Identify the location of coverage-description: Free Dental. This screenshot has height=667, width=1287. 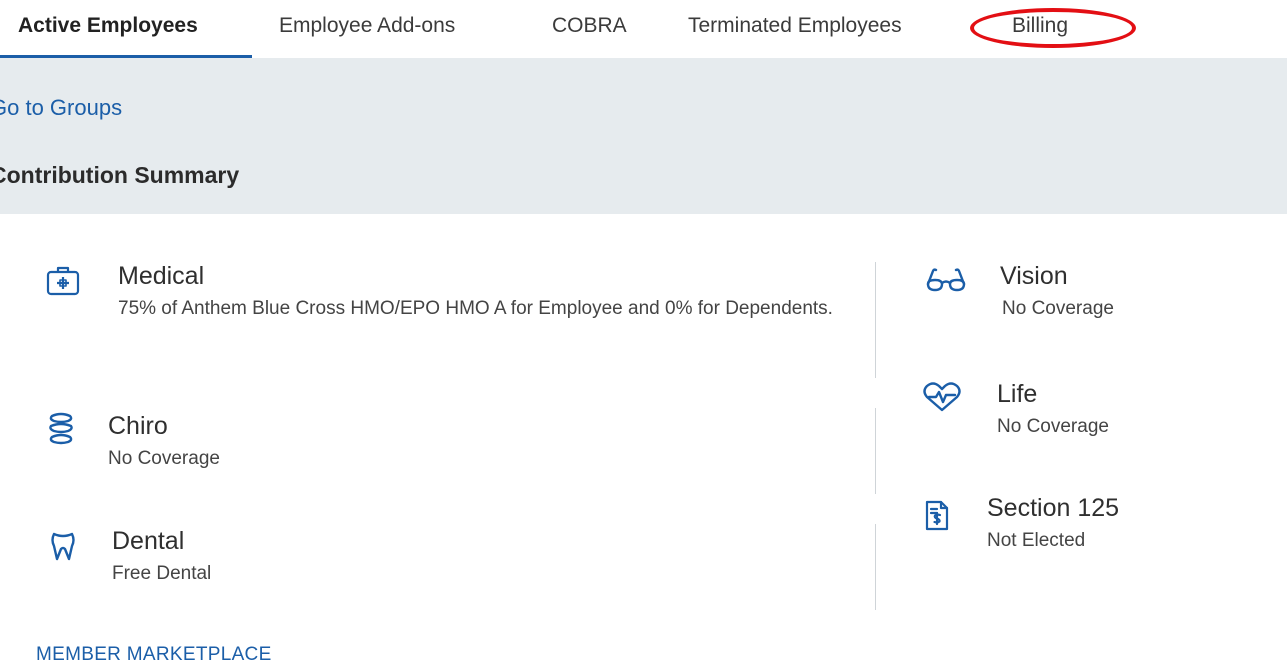
(162, 573).